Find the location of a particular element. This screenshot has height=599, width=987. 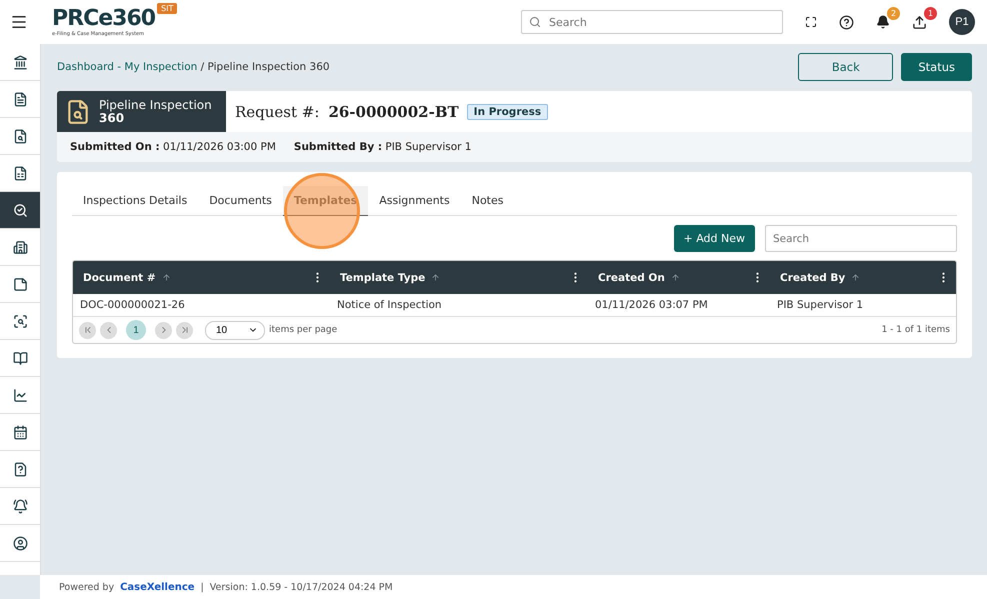

tab: Inspections Details is located at coordinates (135, 201).